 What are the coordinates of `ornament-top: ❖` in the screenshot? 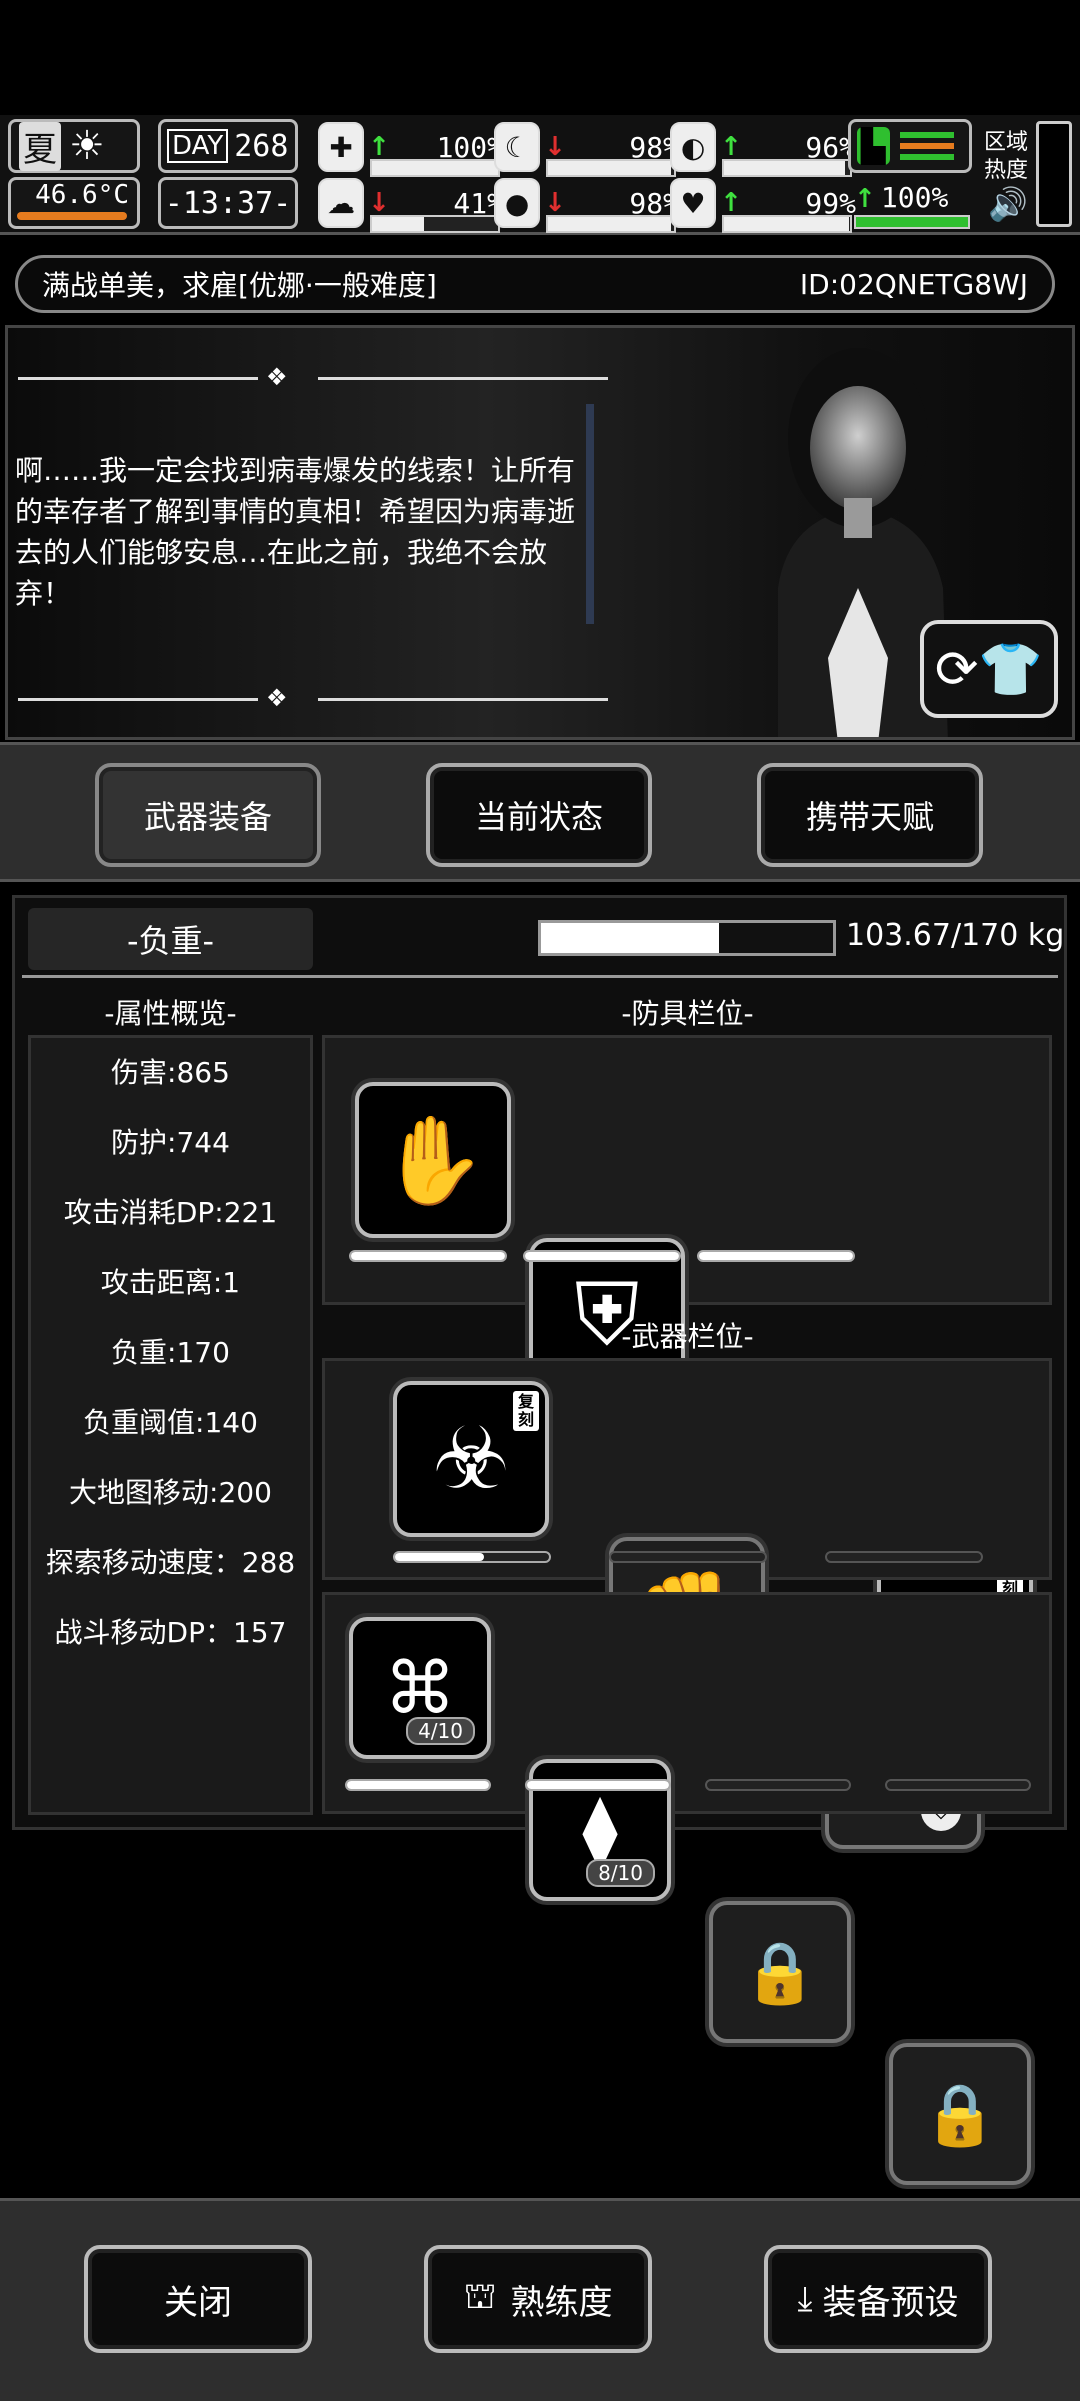 It's located at (313, 378).